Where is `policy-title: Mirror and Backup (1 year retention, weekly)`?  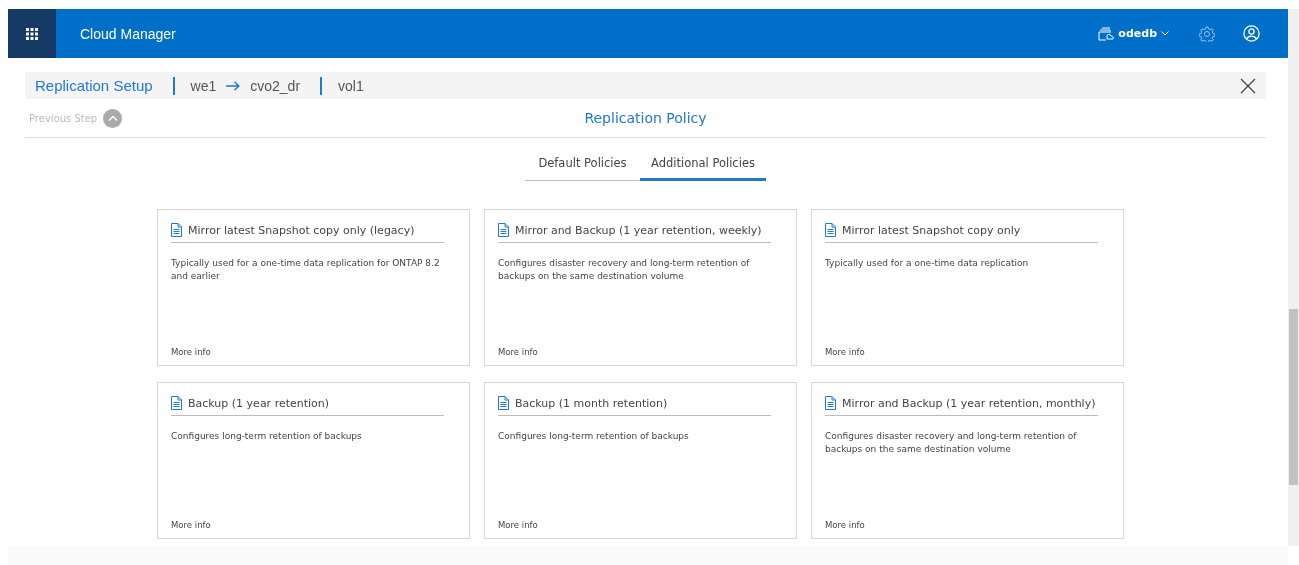 policy-title: Mirror and Backup (1 year retention, weekly) is located at coordinates (638, 230).